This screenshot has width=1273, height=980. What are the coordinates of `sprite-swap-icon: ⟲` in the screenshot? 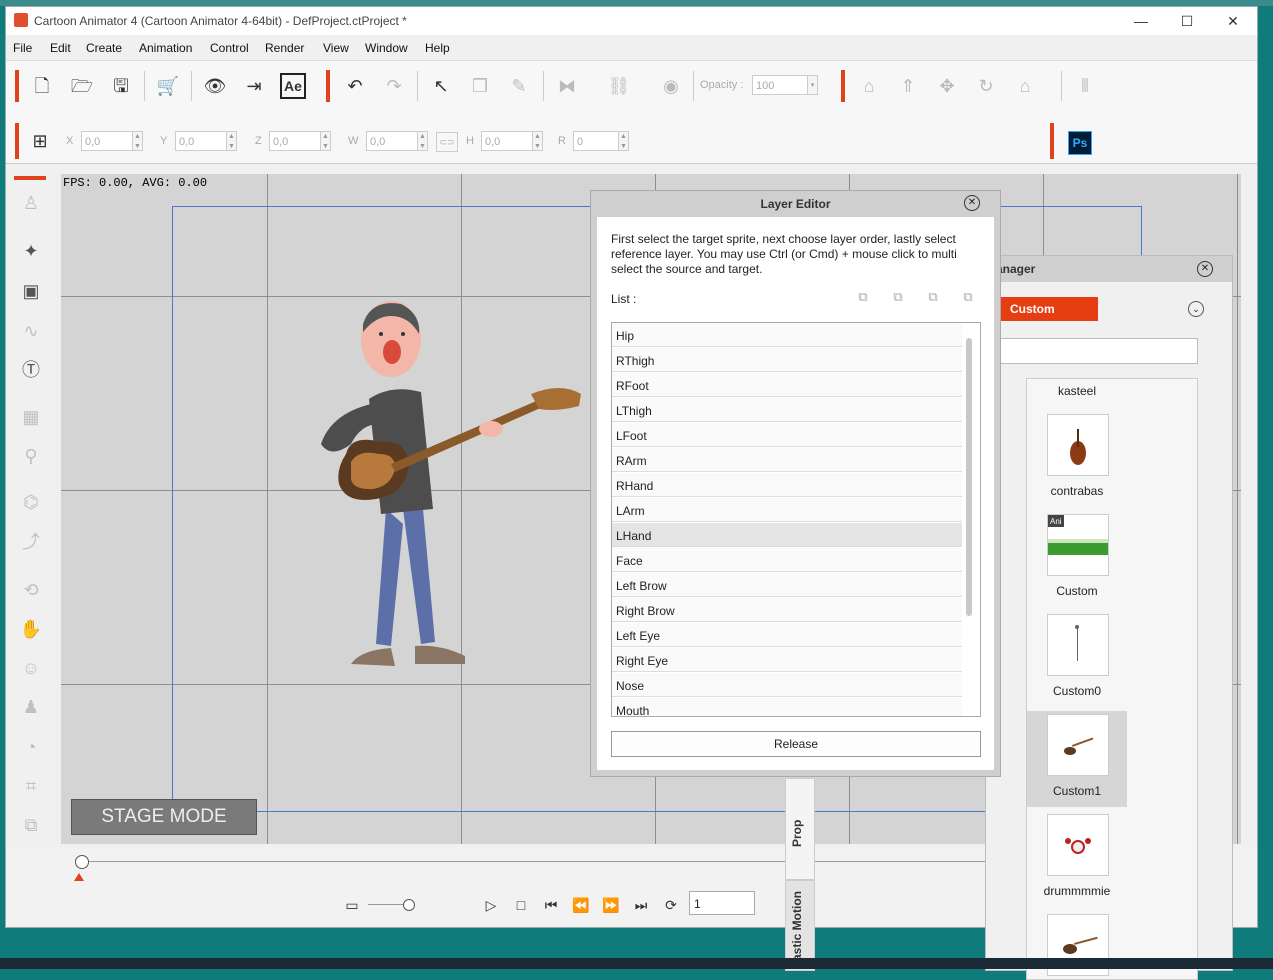 It's located at (31, 590).